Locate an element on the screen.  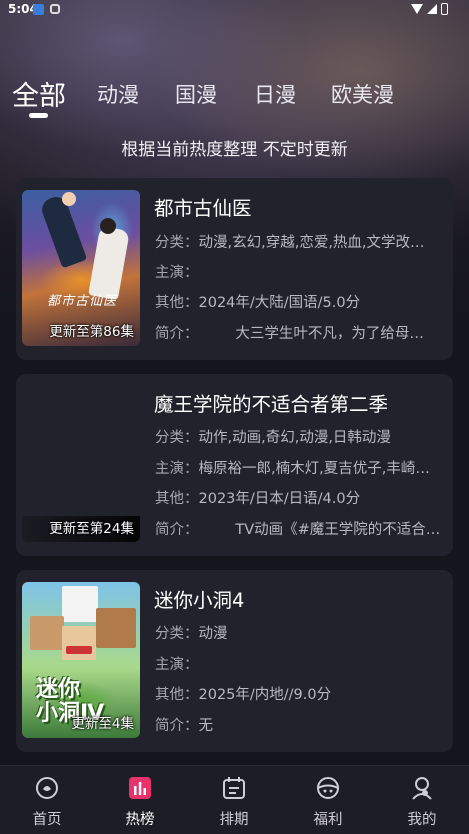
nav-hot-list-label: 热榜 is located at coordinates (140, 820).